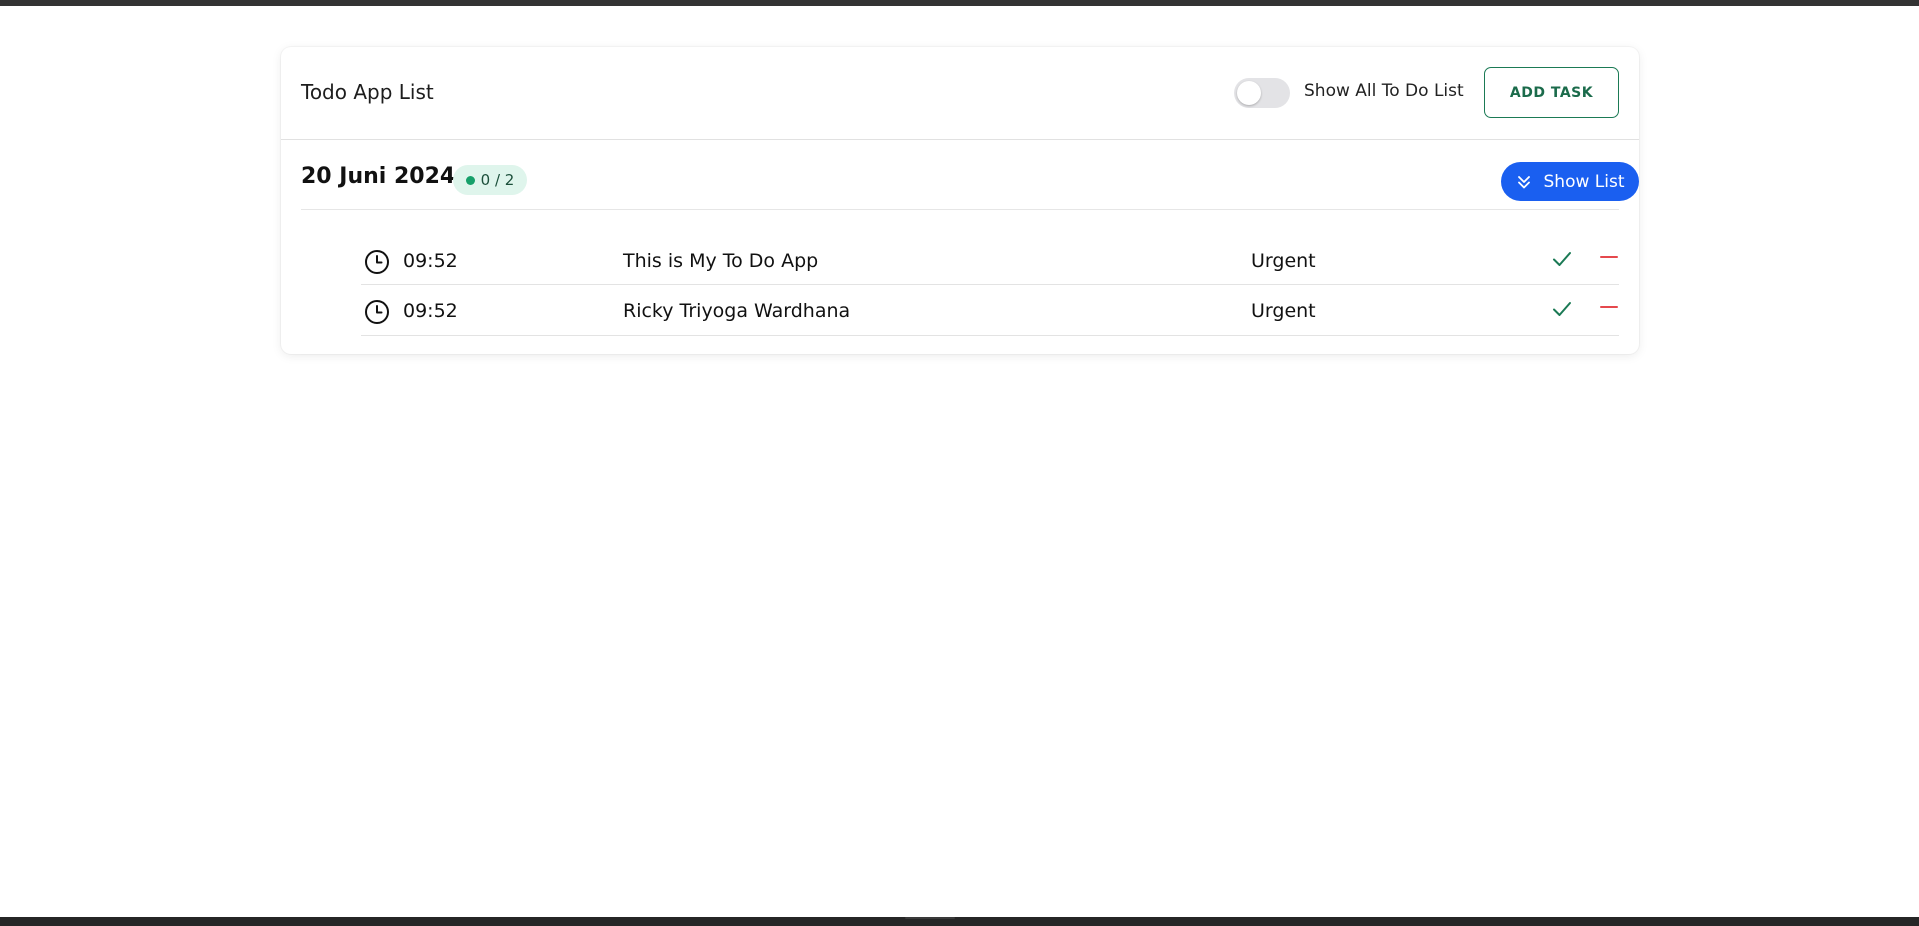  Describe the element at coordinates (990, 310) in the screenshot. I see `task-row: 09:52 Ricky Triyoga Wardhana Urgent` at that location.